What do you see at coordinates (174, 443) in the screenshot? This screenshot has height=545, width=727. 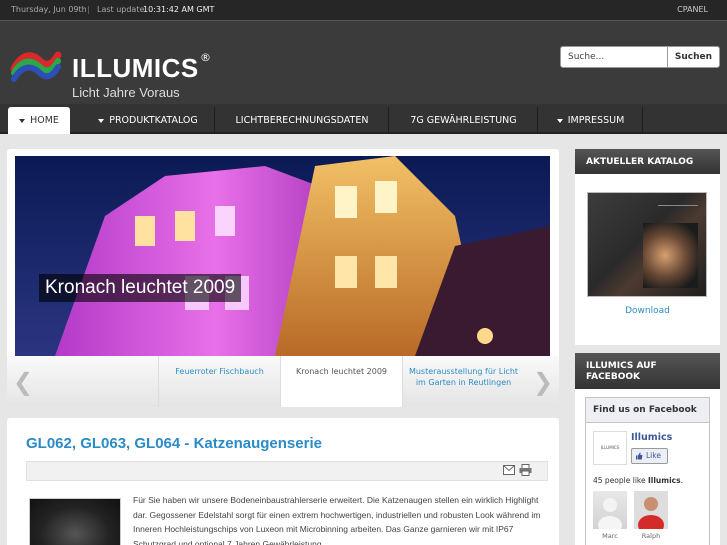 I see `article-title: GL062, GL063, GL064 - Katzenaugenserie` at bounding box center [174, 443].